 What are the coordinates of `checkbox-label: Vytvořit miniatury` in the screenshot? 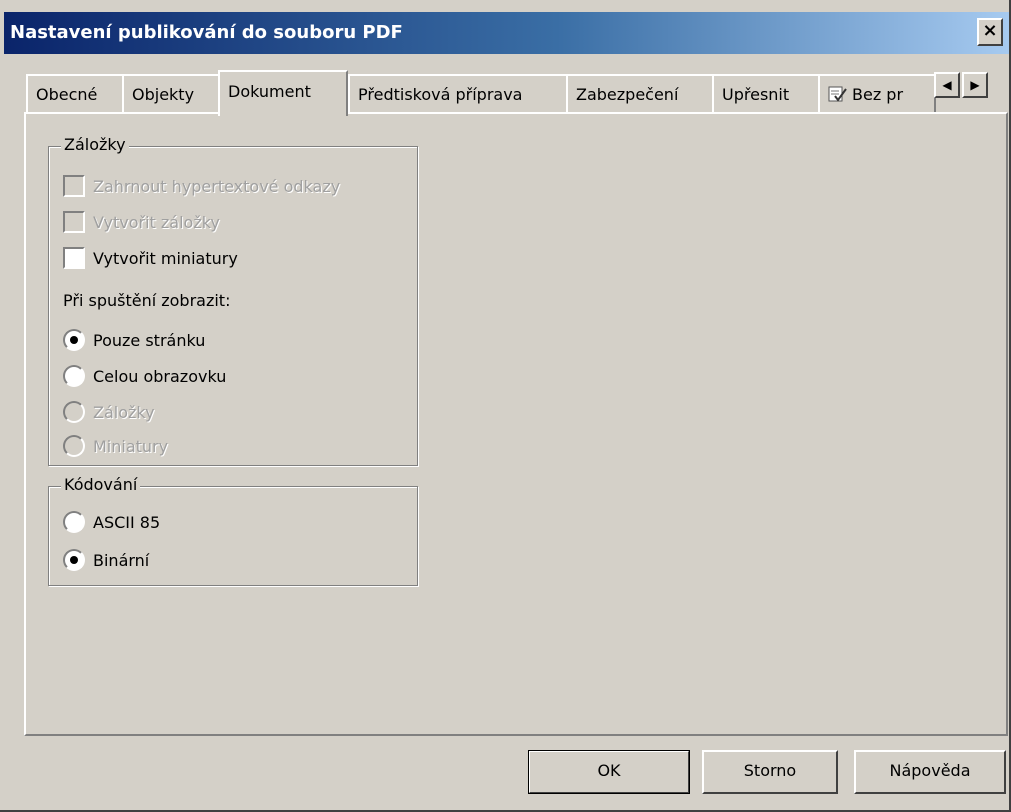 It's located at (165, 258).